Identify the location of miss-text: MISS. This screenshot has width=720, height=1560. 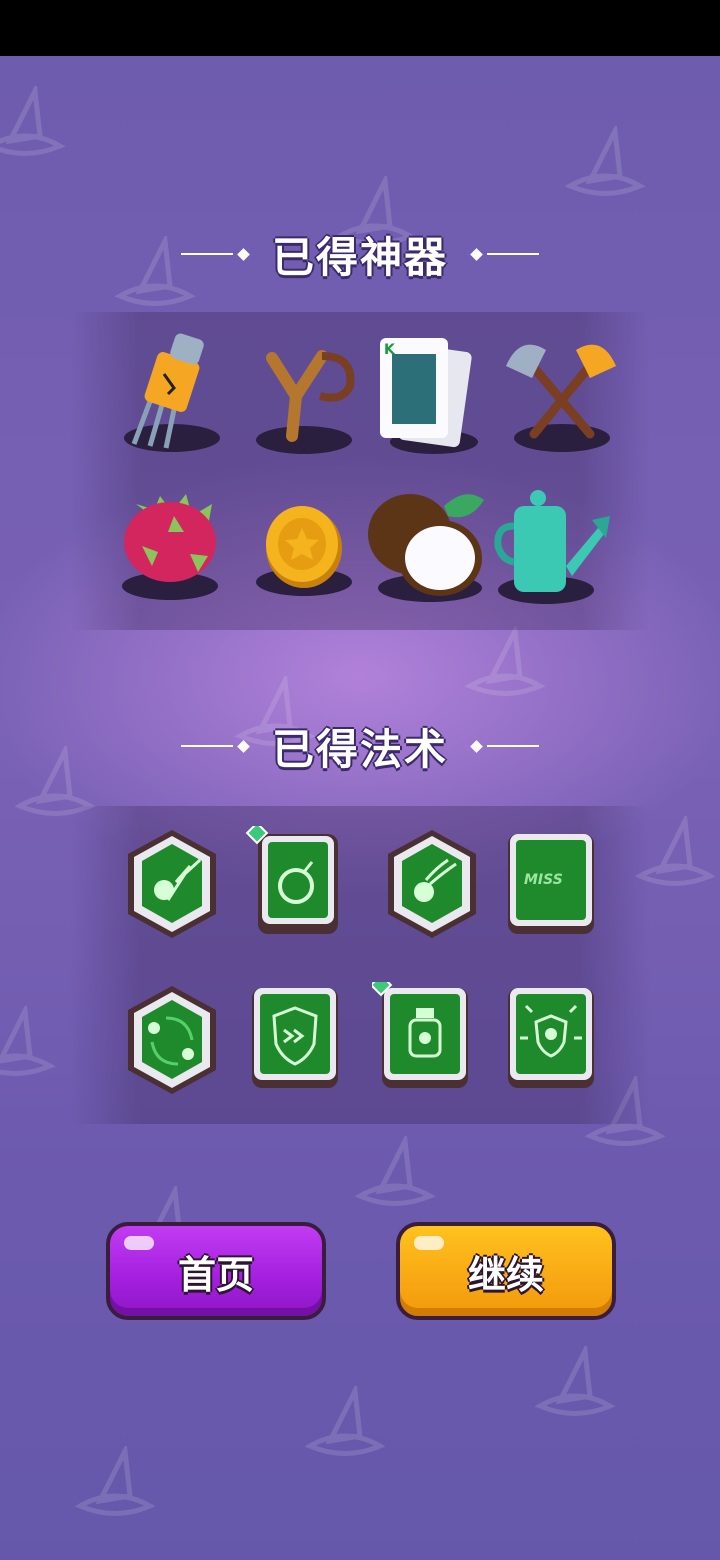
(543, 880).